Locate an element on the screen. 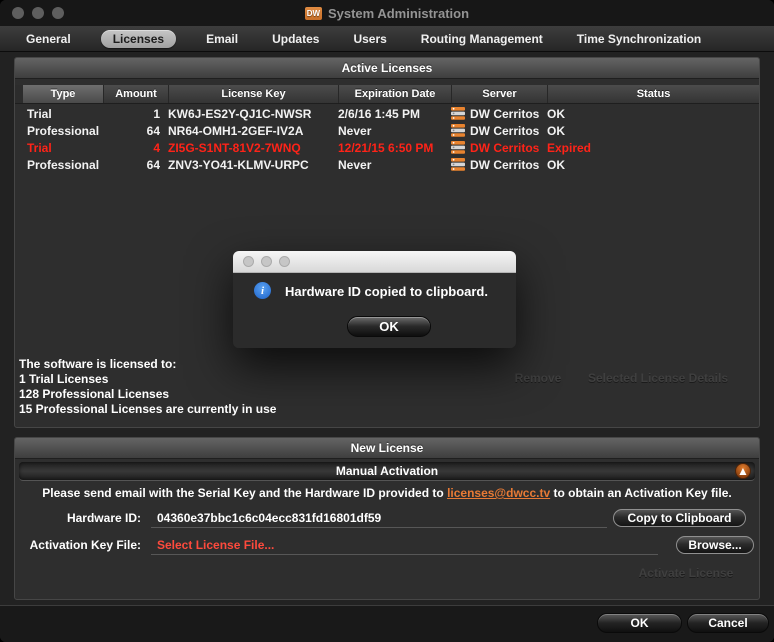 The height and width of the screenshot is (642, 774). column-header-license-key: License Key is located at coordinates (253, 94).